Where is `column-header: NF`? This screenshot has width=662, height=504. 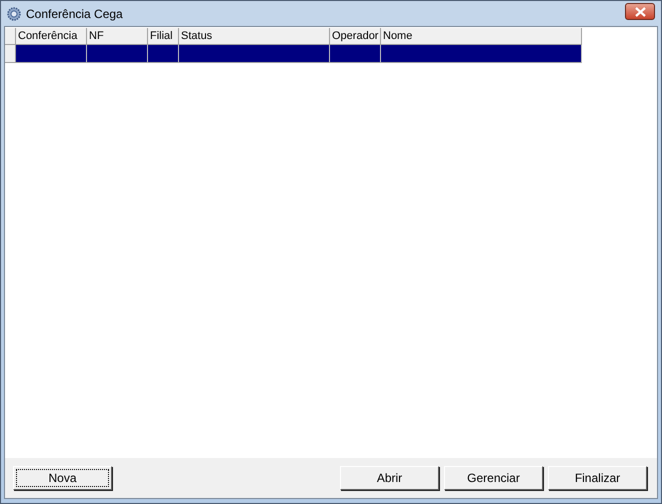
column-header: NF is located at coordinates (117, 36).